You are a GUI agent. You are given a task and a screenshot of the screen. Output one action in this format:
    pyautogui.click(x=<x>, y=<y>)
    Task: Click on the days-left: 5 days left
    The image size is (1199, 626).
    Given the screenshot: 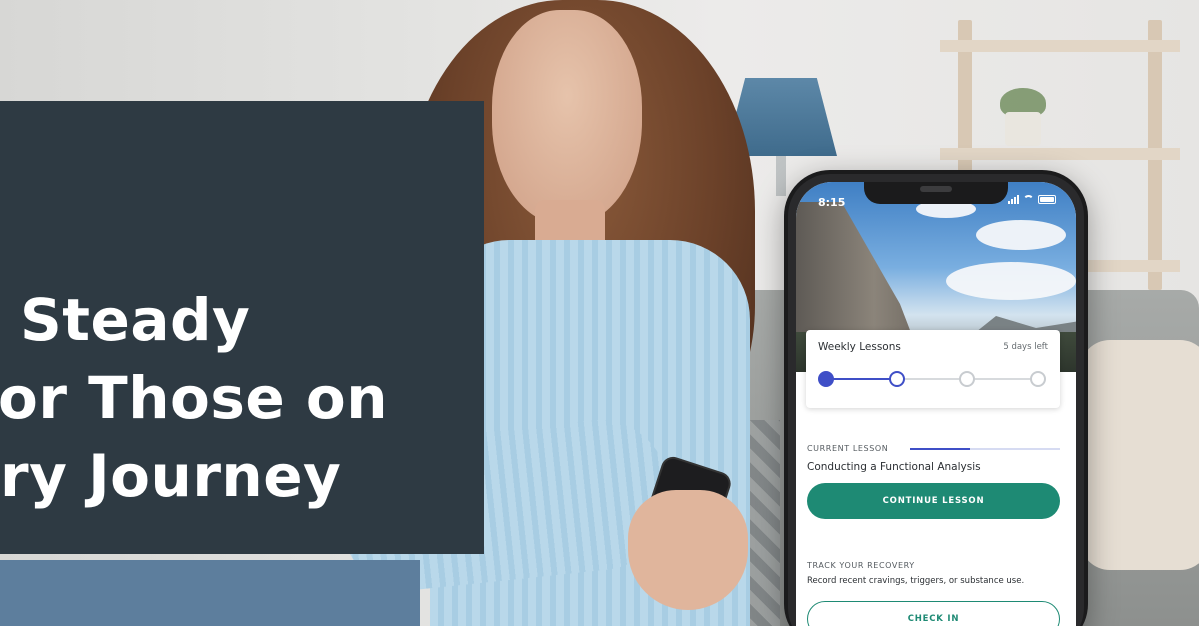 What is the action you would take?
    pyautogui.click(x=1025, y=347)
    